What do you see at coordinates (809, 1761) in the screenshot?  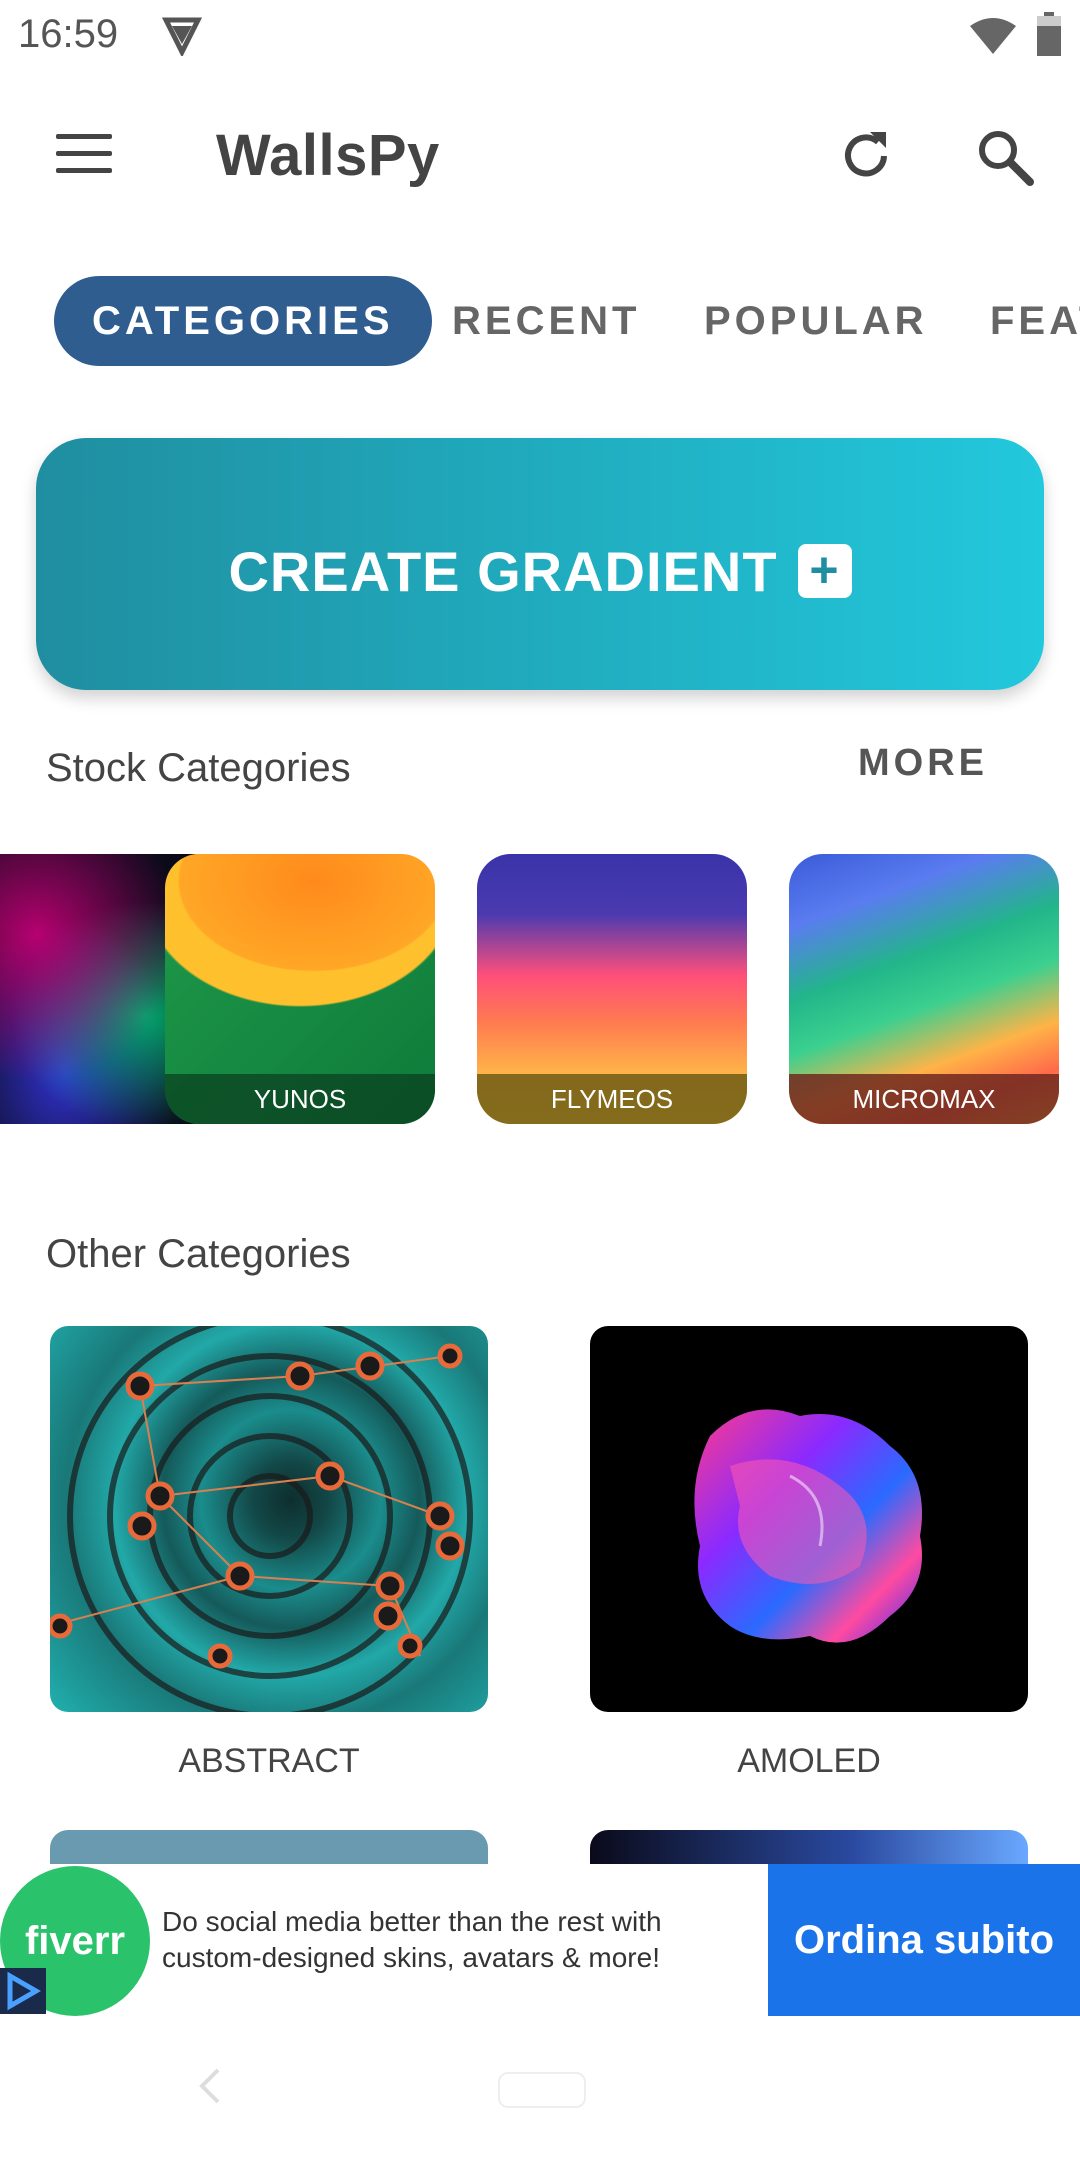 I see `category-label-amoled: AMOLED` at bounding box center [809, 1761].